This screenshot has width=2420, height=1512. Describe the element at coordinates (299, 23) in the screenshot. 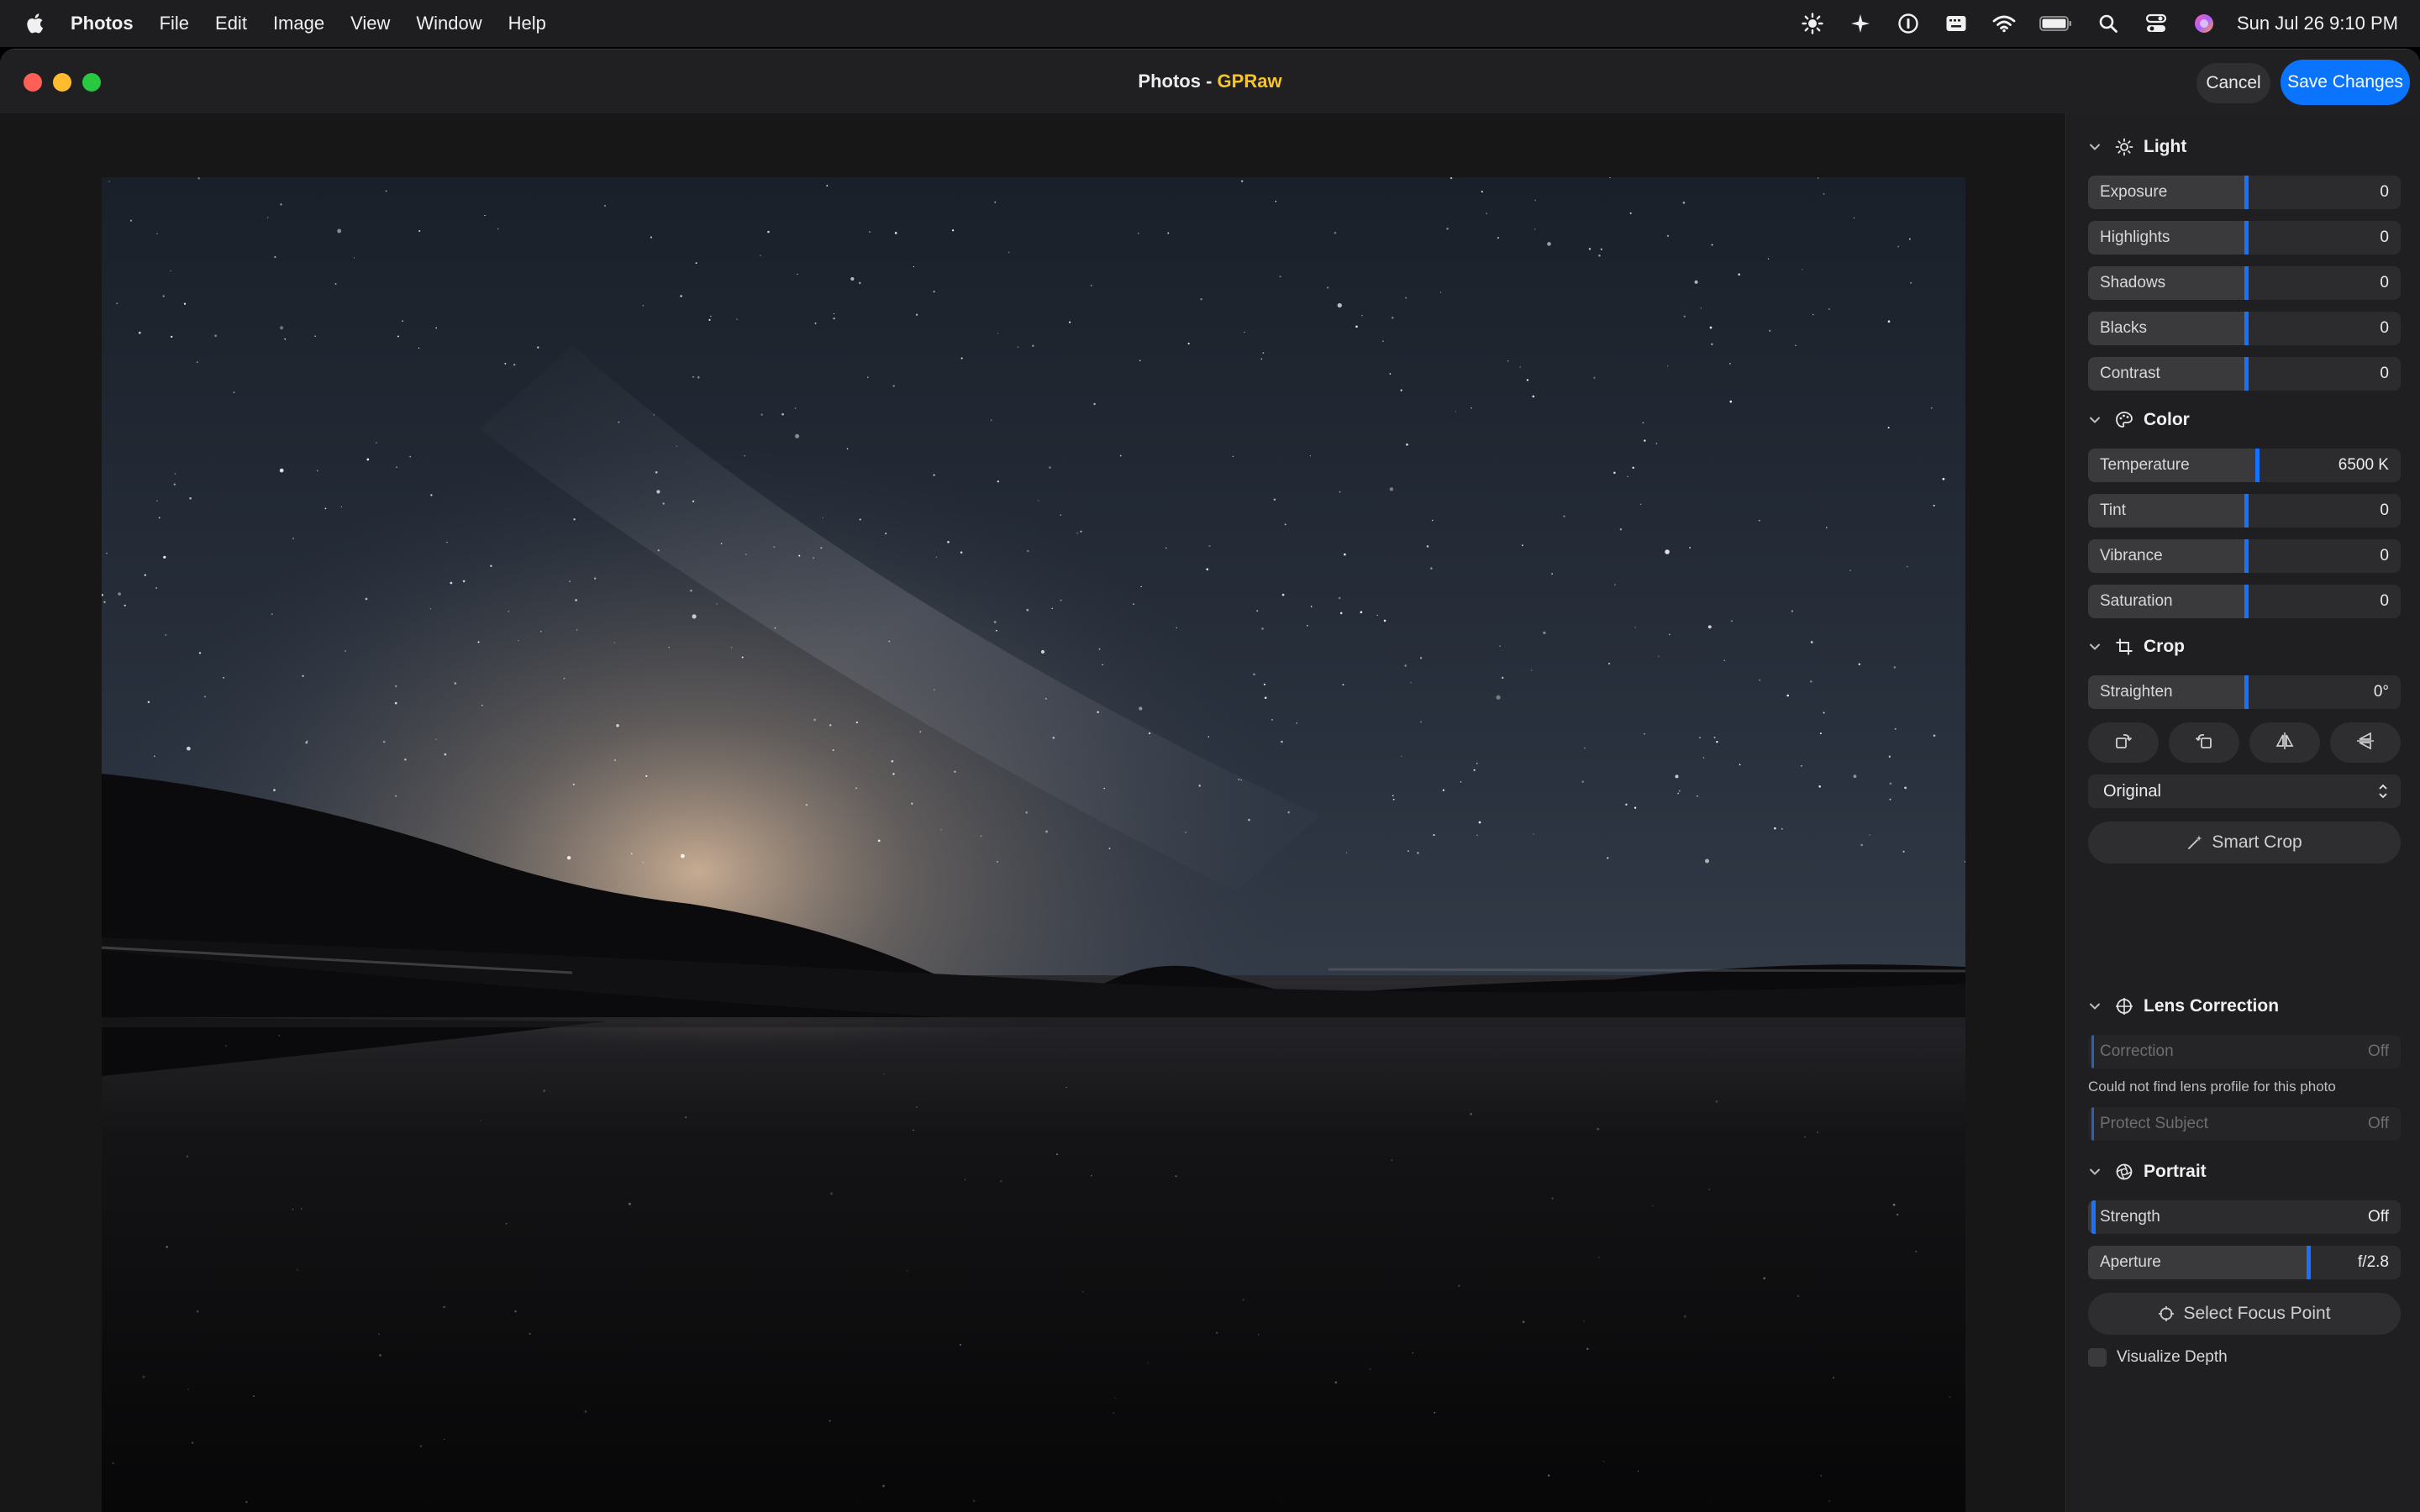

I see `menu-image: Image` at that location.